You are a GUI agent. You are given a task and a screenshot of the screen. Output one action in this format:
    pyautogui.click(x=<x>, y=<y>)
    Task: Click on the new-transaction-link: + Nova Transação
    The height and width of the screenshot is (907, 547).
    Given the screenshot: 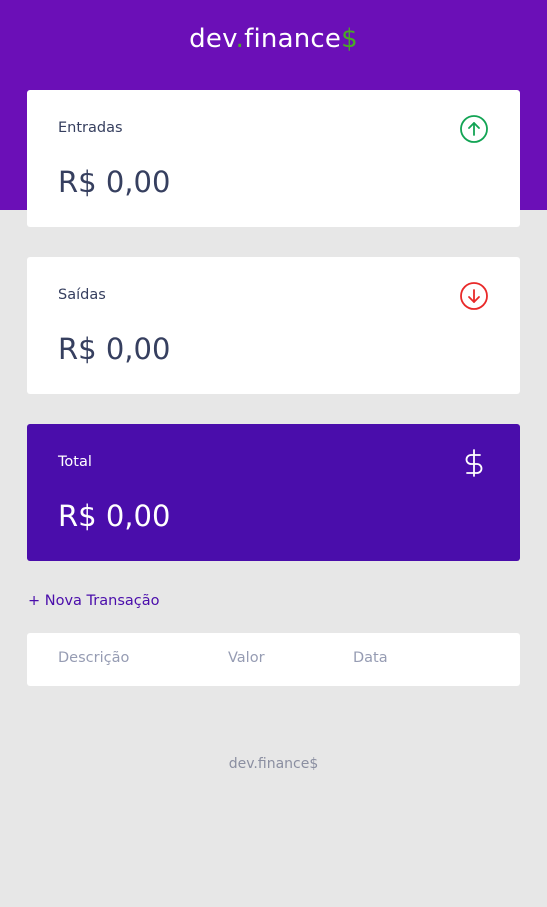 What is the action you would take?
    pyautogui.click(x=93, y=601)
    